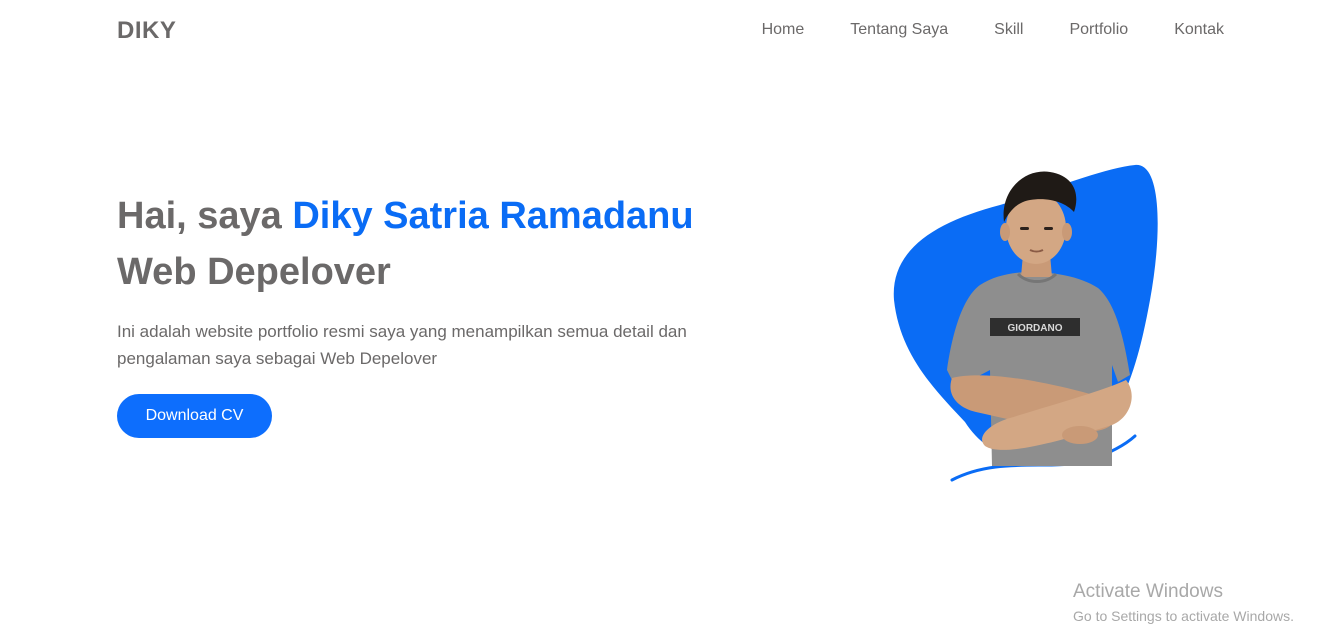 This screenshot has height=644, width=1327. I want to click on shirt-print-text: GIORDANO, so click(1035, 328).